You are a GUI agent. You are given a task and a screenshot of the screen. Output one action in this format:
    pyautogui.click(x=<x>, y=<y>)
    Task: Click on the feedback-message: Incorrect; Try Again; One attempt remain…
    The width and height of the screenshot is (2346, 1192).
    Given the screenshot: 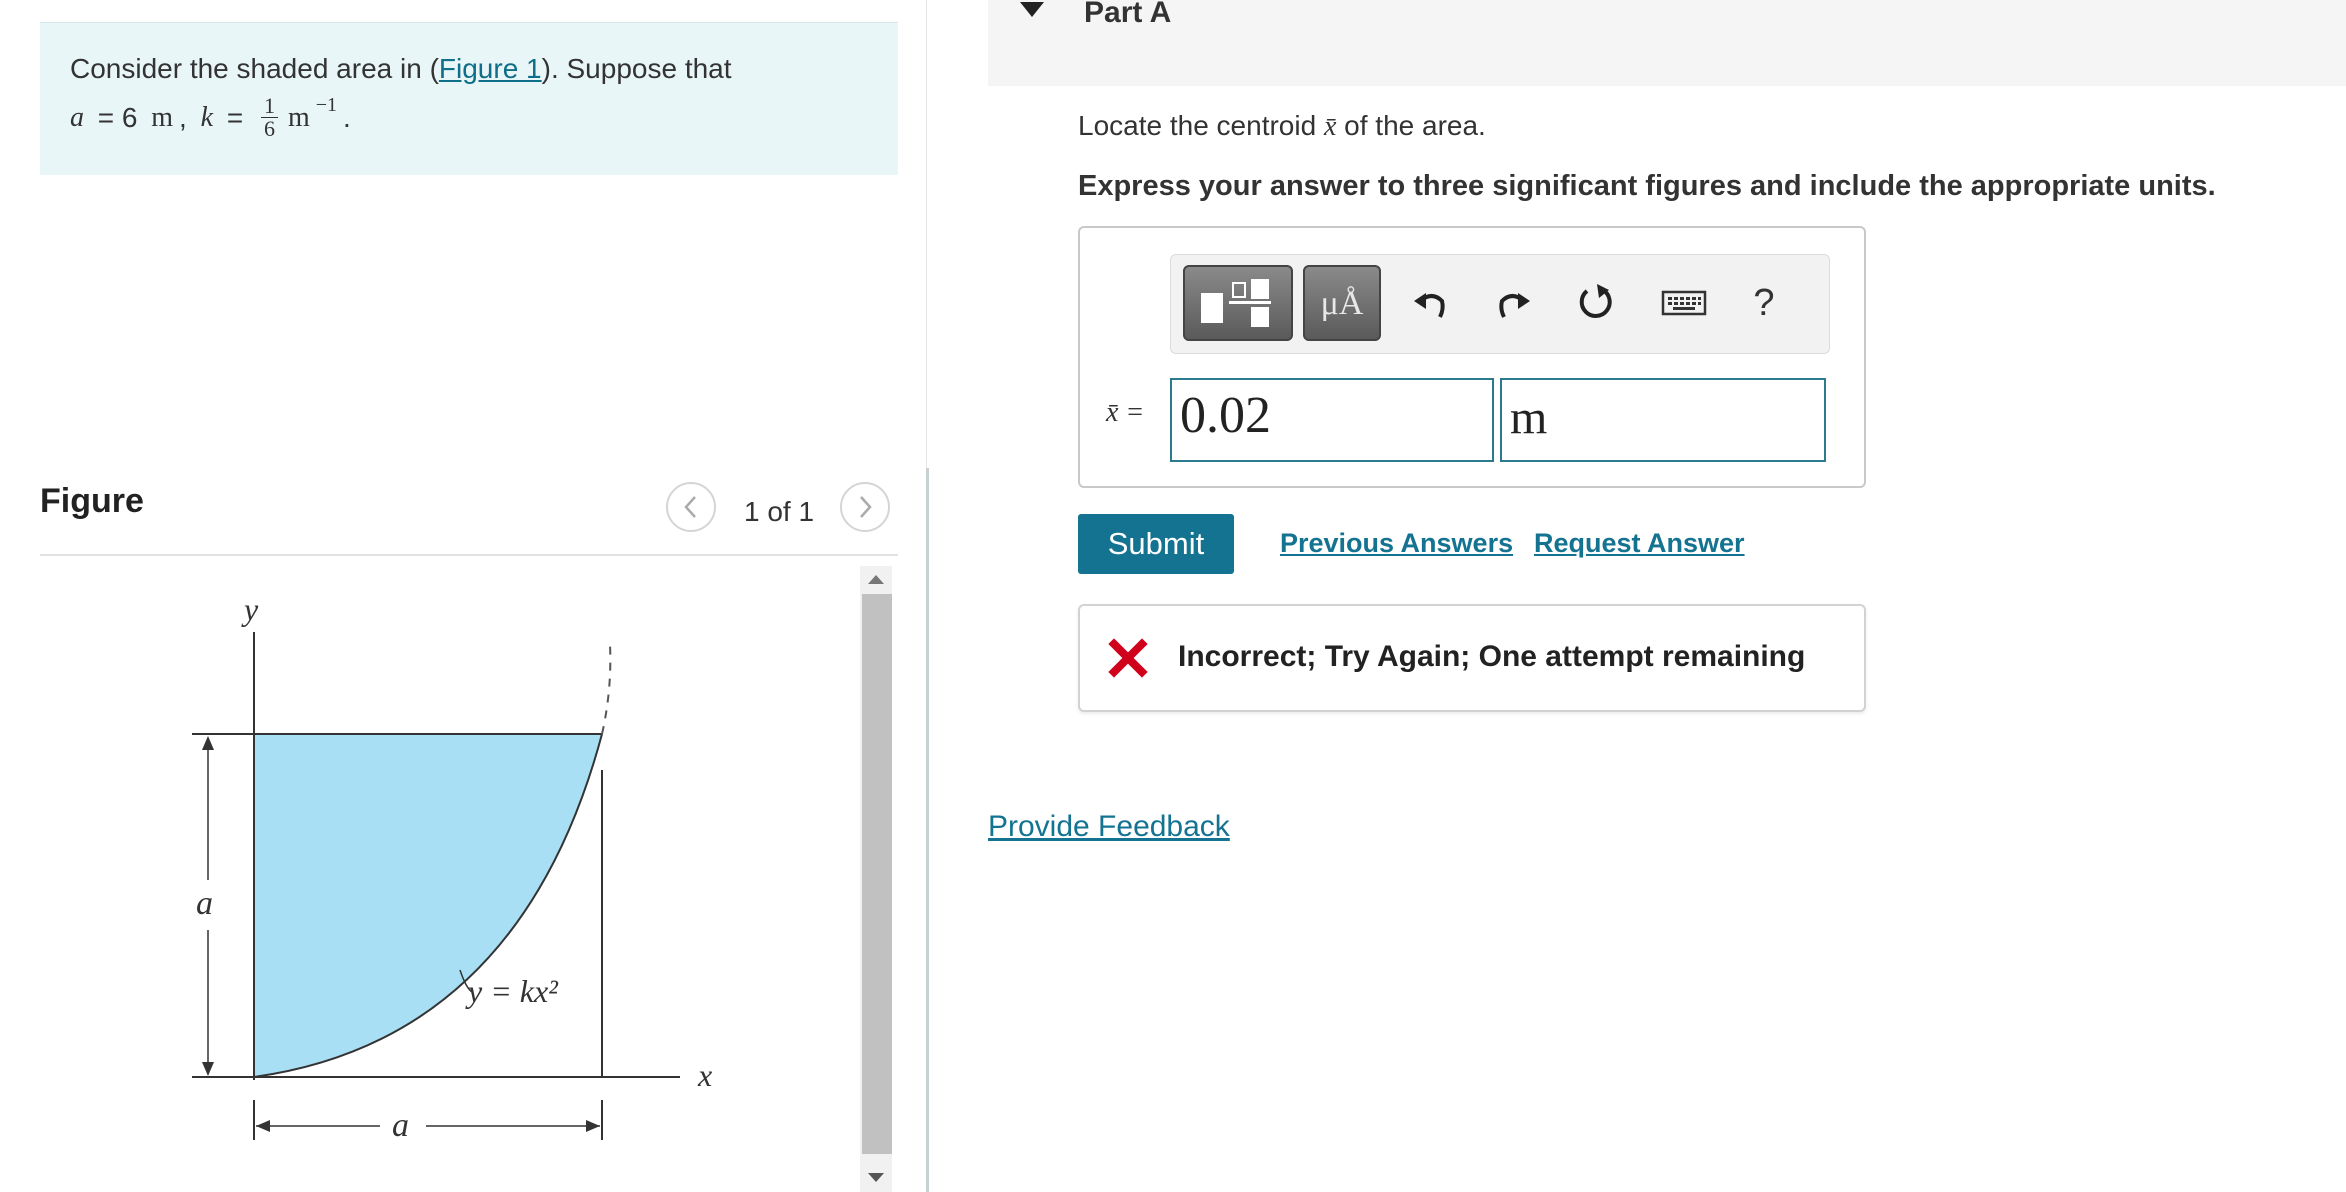 What is the action you would take?
    pyautogui.click(x=1492, y=656)
    